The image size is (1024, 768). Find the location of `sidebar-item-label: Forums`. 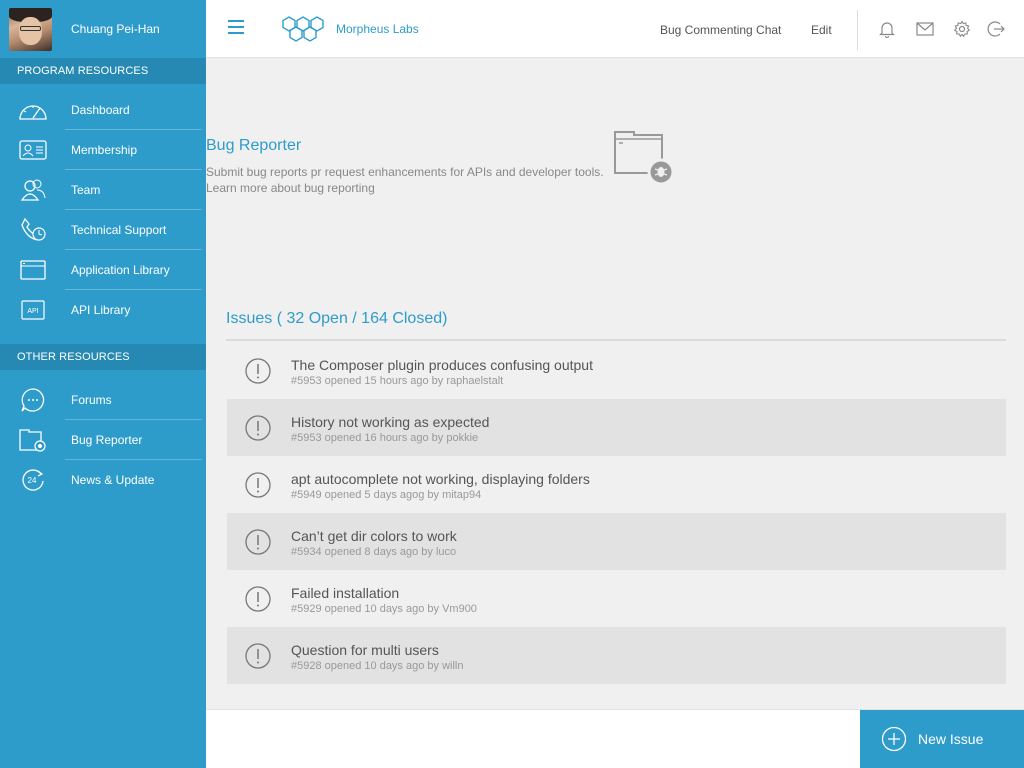

sidebar-item-label: Forums is located at coordinates (91, 400).